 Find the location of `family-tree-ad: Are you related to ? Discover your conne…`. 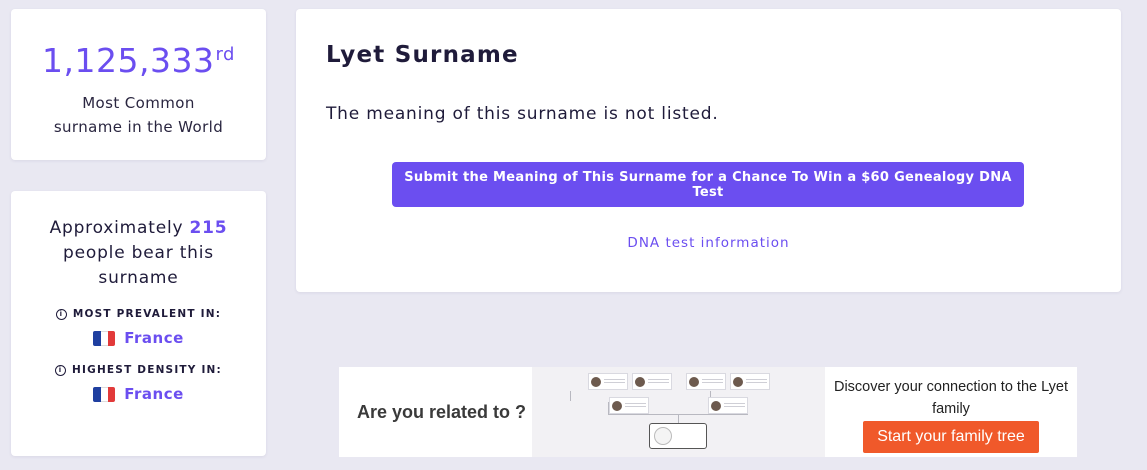

family-tree-ad: Are you related to ? Discover your conne… is located at coordinates (708, 412).